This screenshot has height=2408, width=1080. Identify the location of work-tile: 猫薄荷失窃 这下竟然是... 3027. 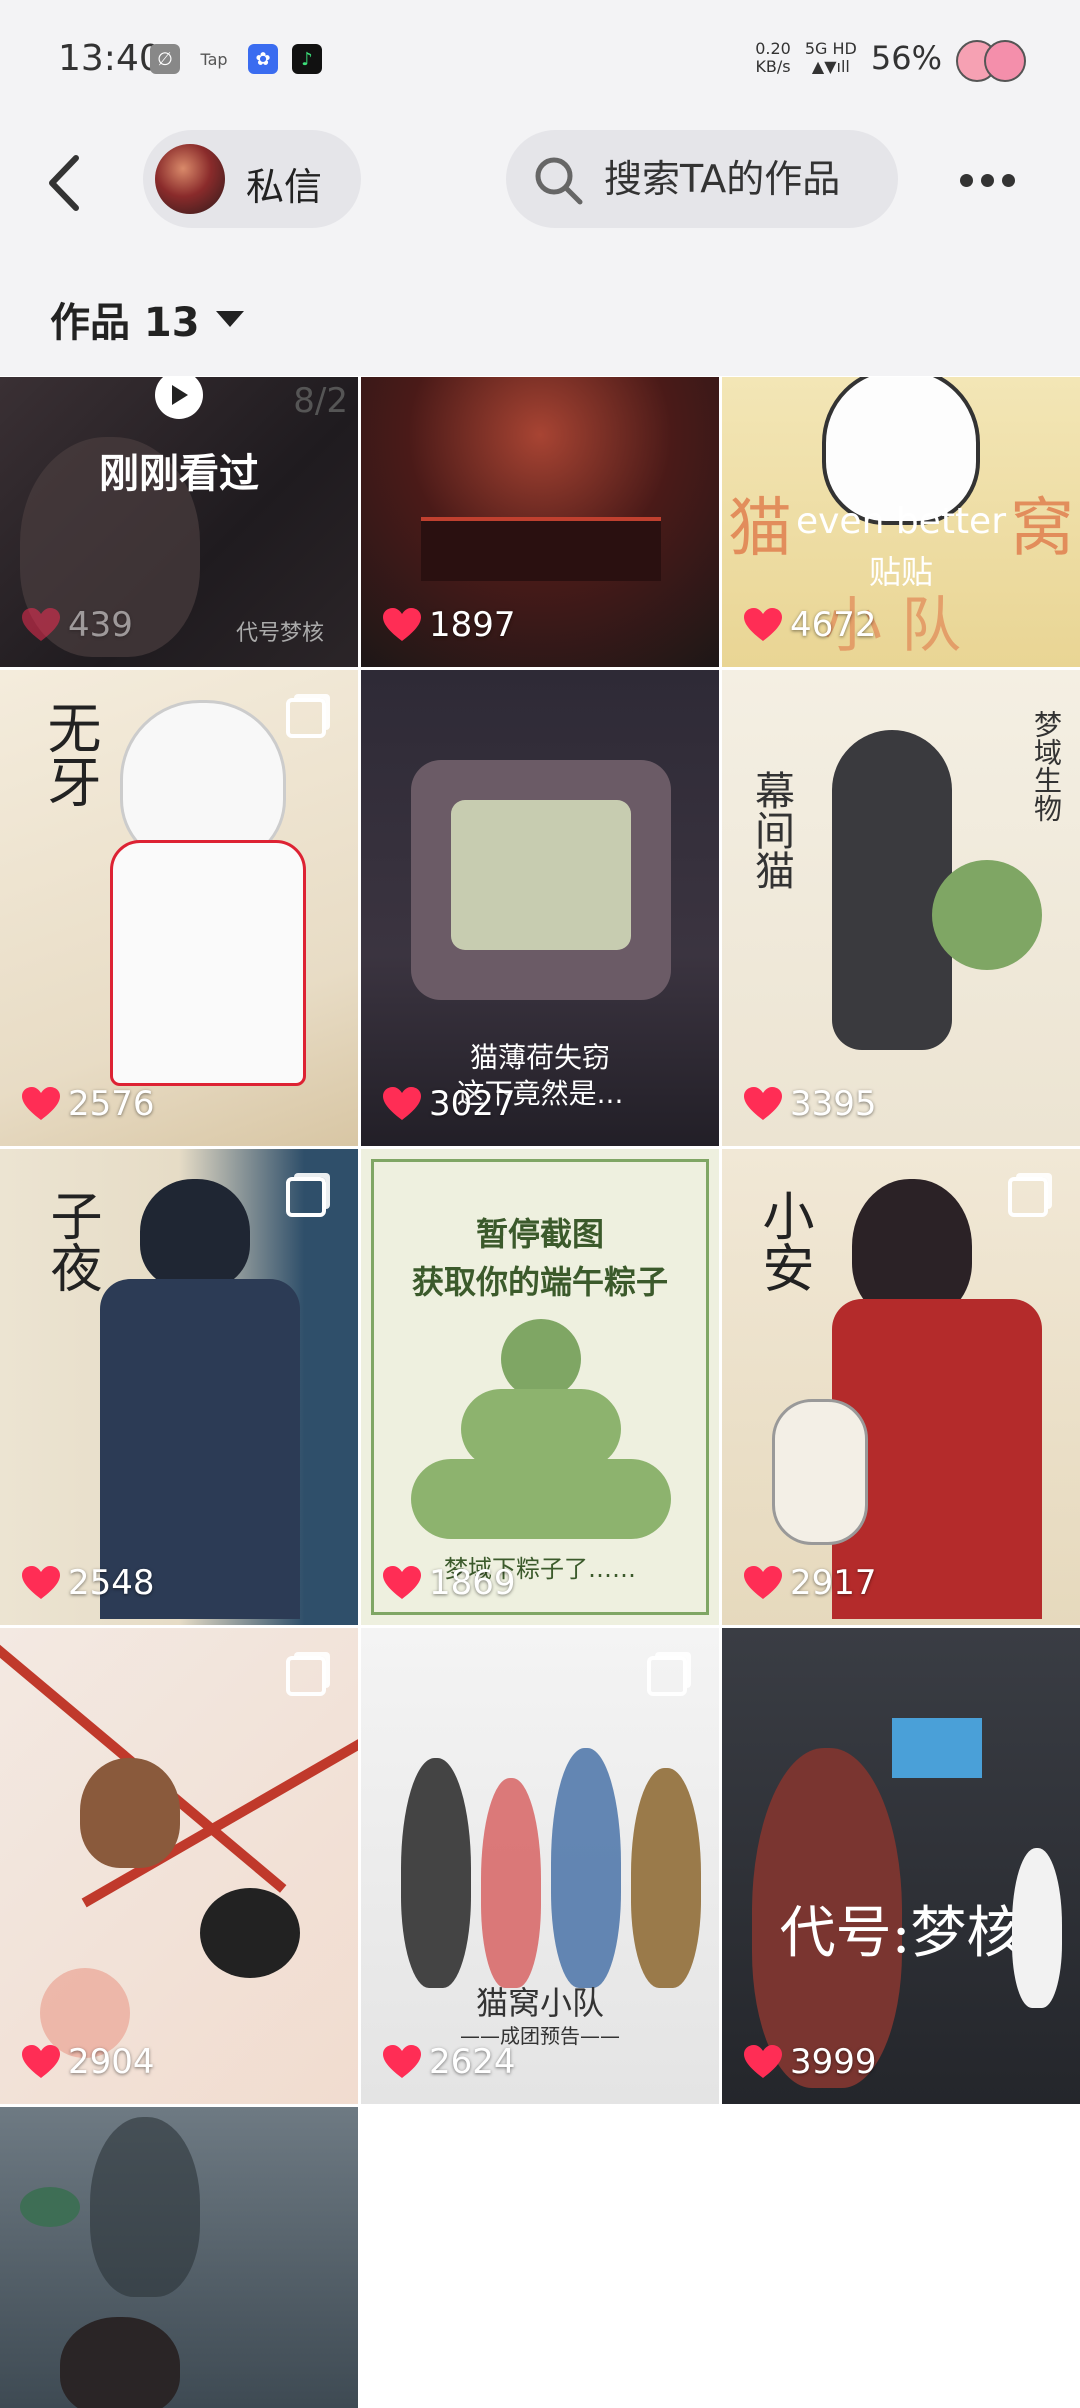
(540, 908).